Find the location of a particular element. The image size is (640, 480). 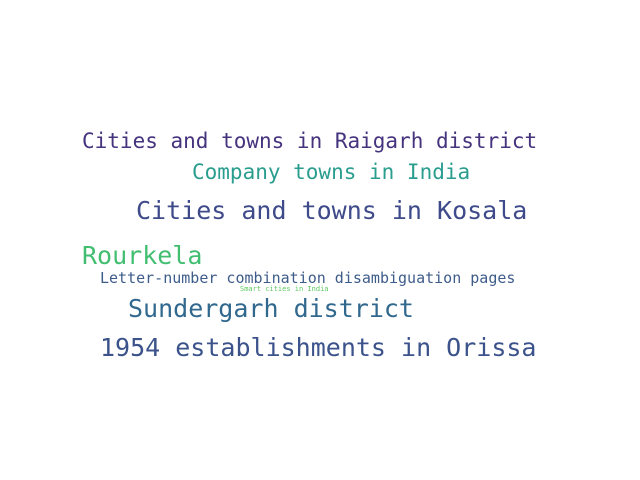

word-smart-cities-in-india: Smart cities in India is located at coordinates (284, 289).